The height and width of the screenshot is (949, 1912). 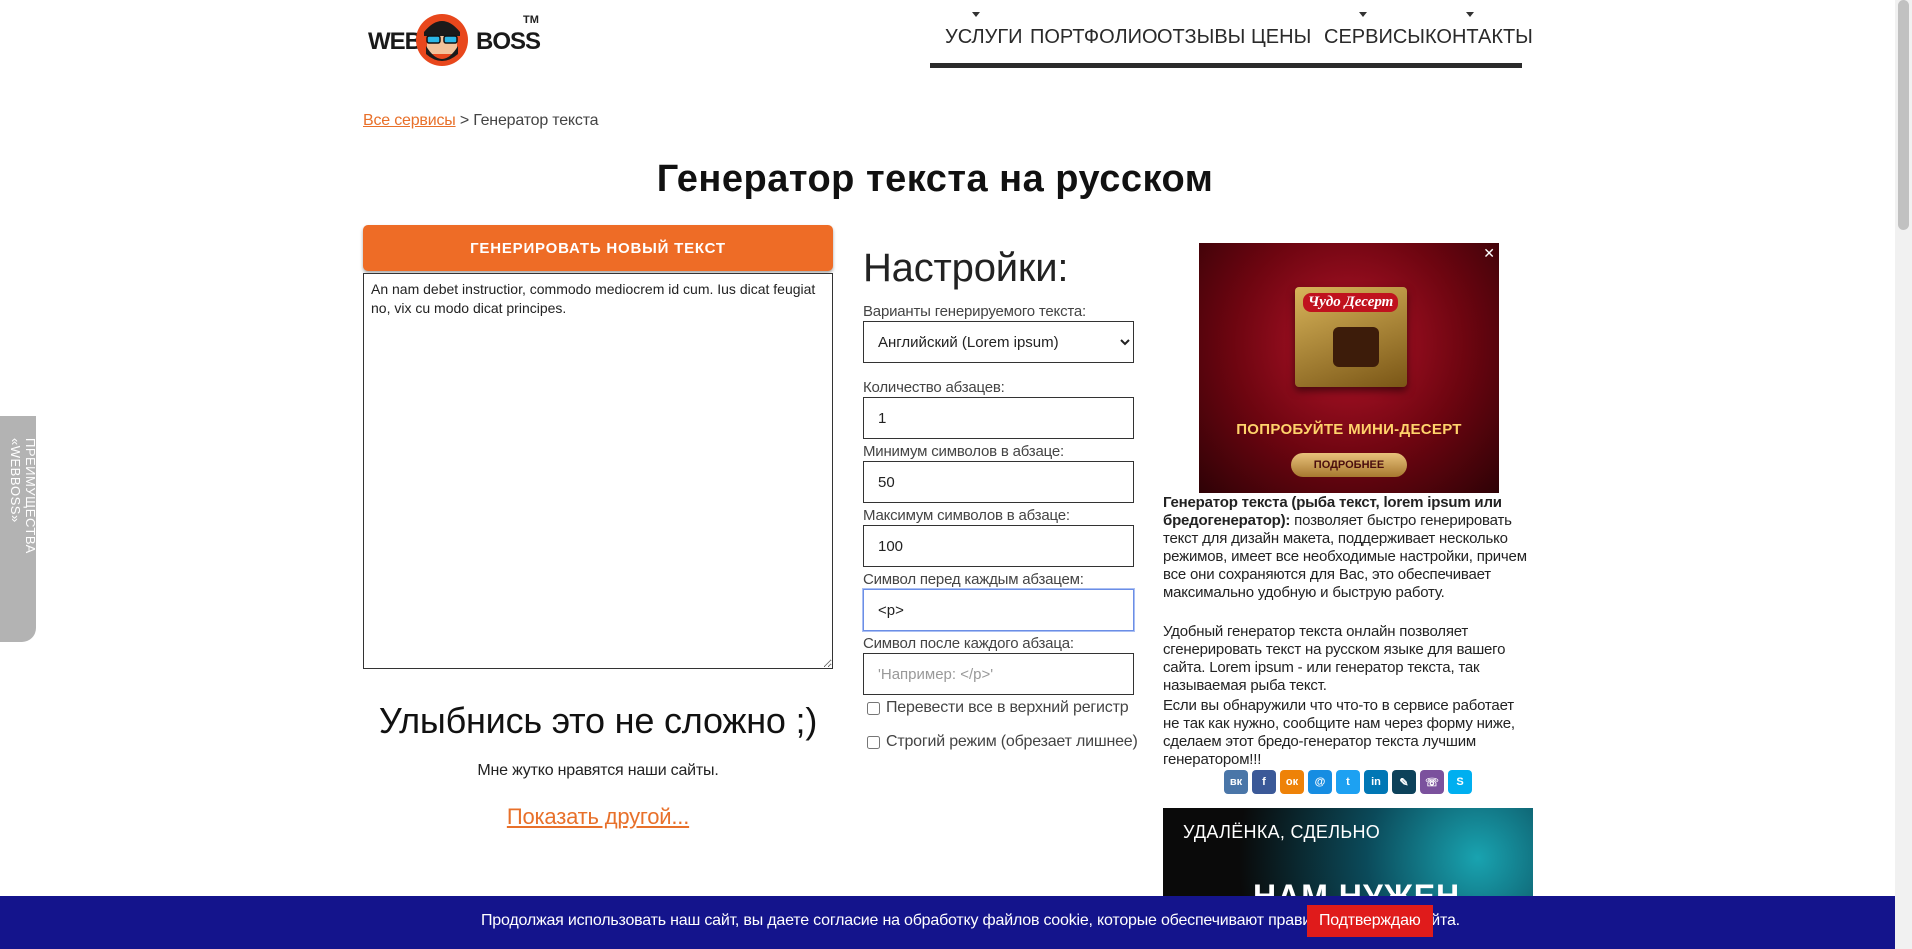 What do you see at coordinates (1356, 347) in the screenshot?
I see `chocolate-cake-image` at bounding box center [1356, 347].